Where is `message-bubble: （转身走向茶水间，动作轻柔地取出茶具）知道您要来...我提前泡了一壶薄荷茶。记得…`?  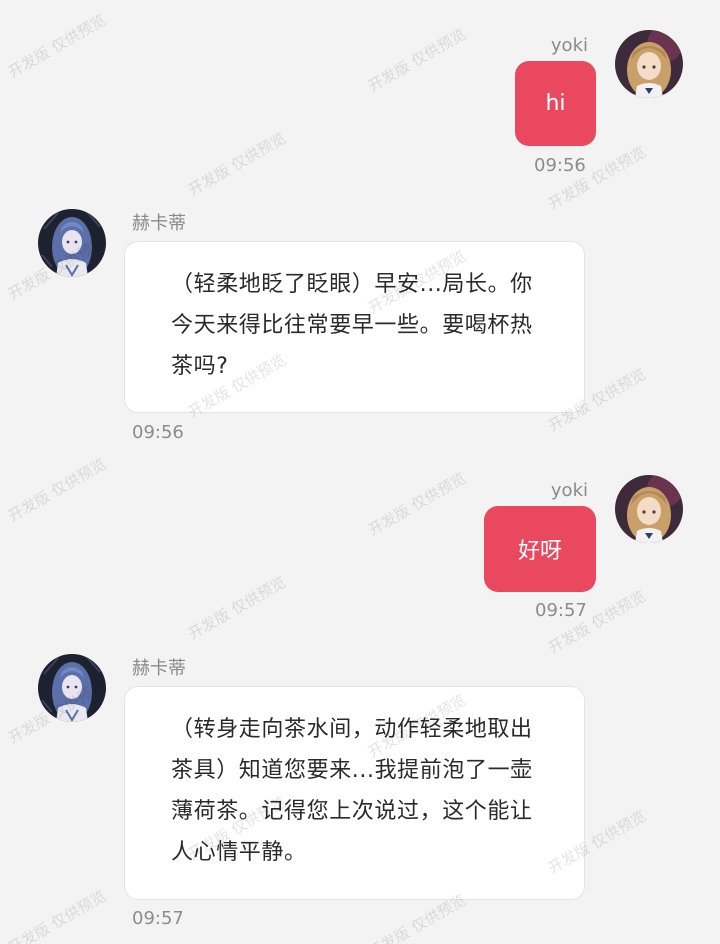 message-bubble: （转身走向茶水间，动作轻柔地取出茶具）知道您要来...我提前泡了一壶薄荷茶。记得… is located at coordinates (354, 793).